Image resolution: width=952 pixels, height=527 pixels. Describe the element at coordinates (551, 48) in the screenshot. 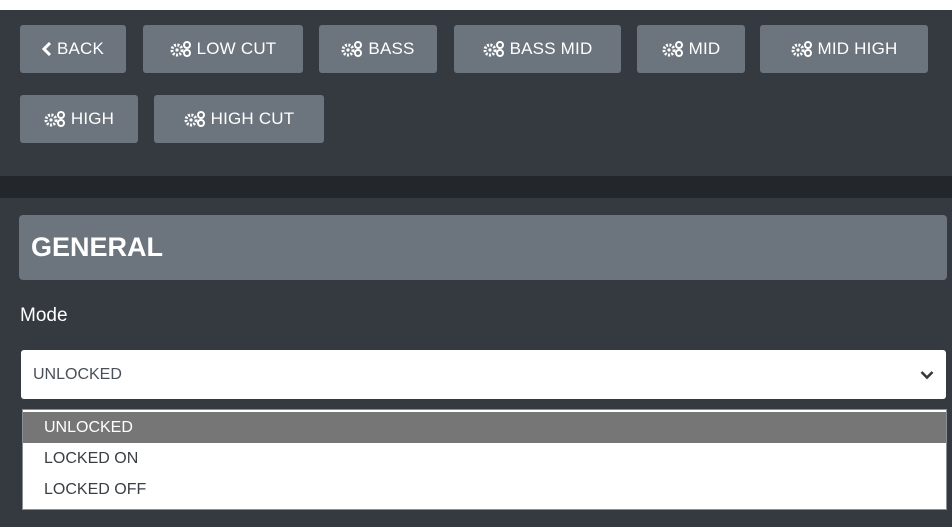

I see `bass-mid-button-label: BASS MID` at that location.